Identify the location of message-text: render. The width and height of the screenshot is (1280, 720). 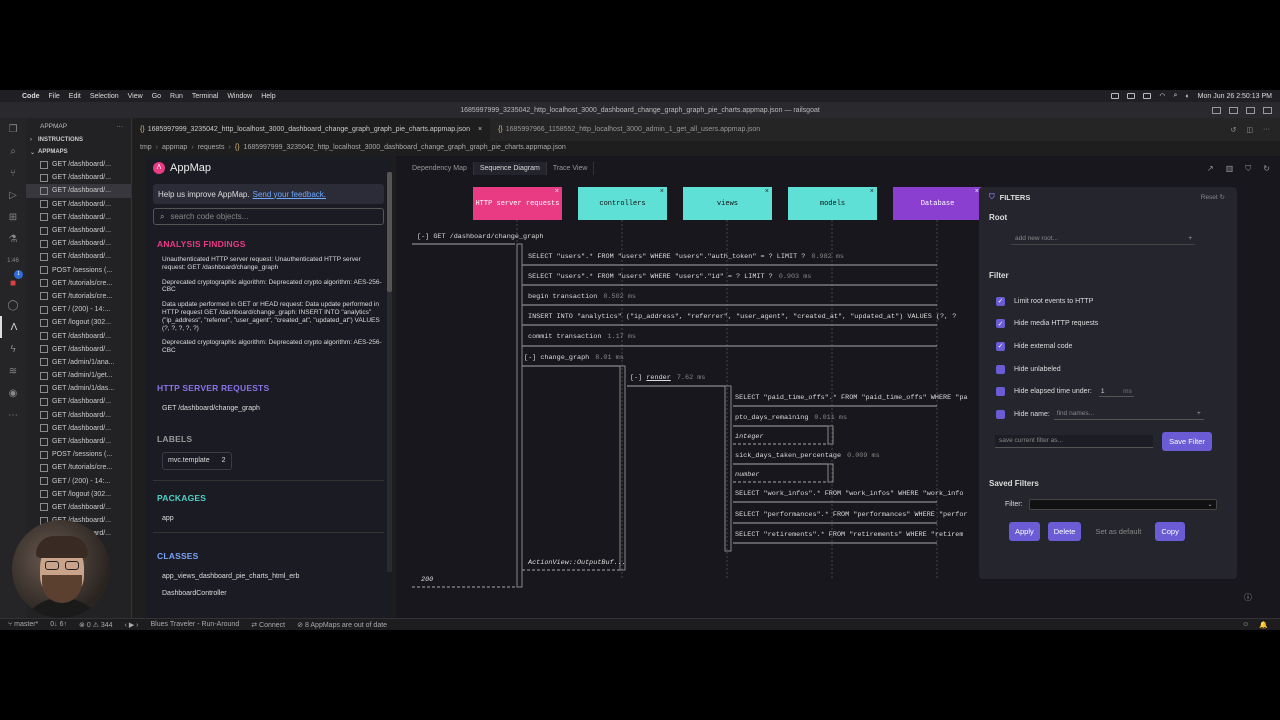
(658, 378).